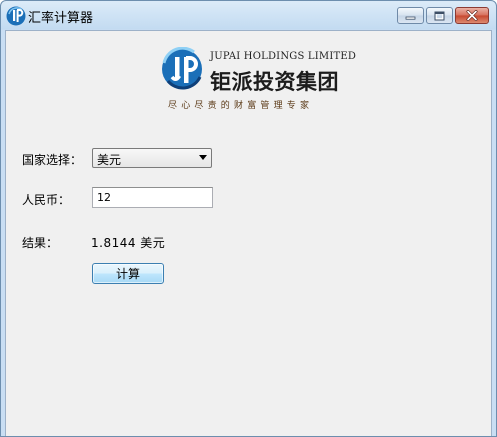 The height and width of the screenshot is (437, 497). Describe the element at coordinates (274, 82) in the screenshot. I see `logo-chinese-name: 钜派投资集团` at that location.